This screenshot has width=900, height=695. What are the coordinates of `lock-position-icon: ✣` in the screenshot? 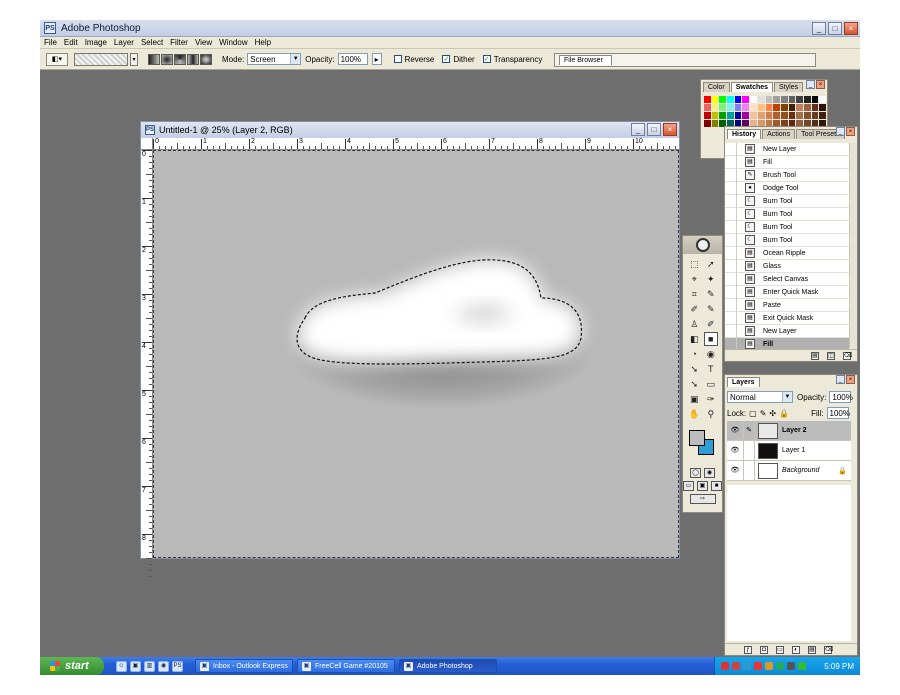 It's located at (772, 413).